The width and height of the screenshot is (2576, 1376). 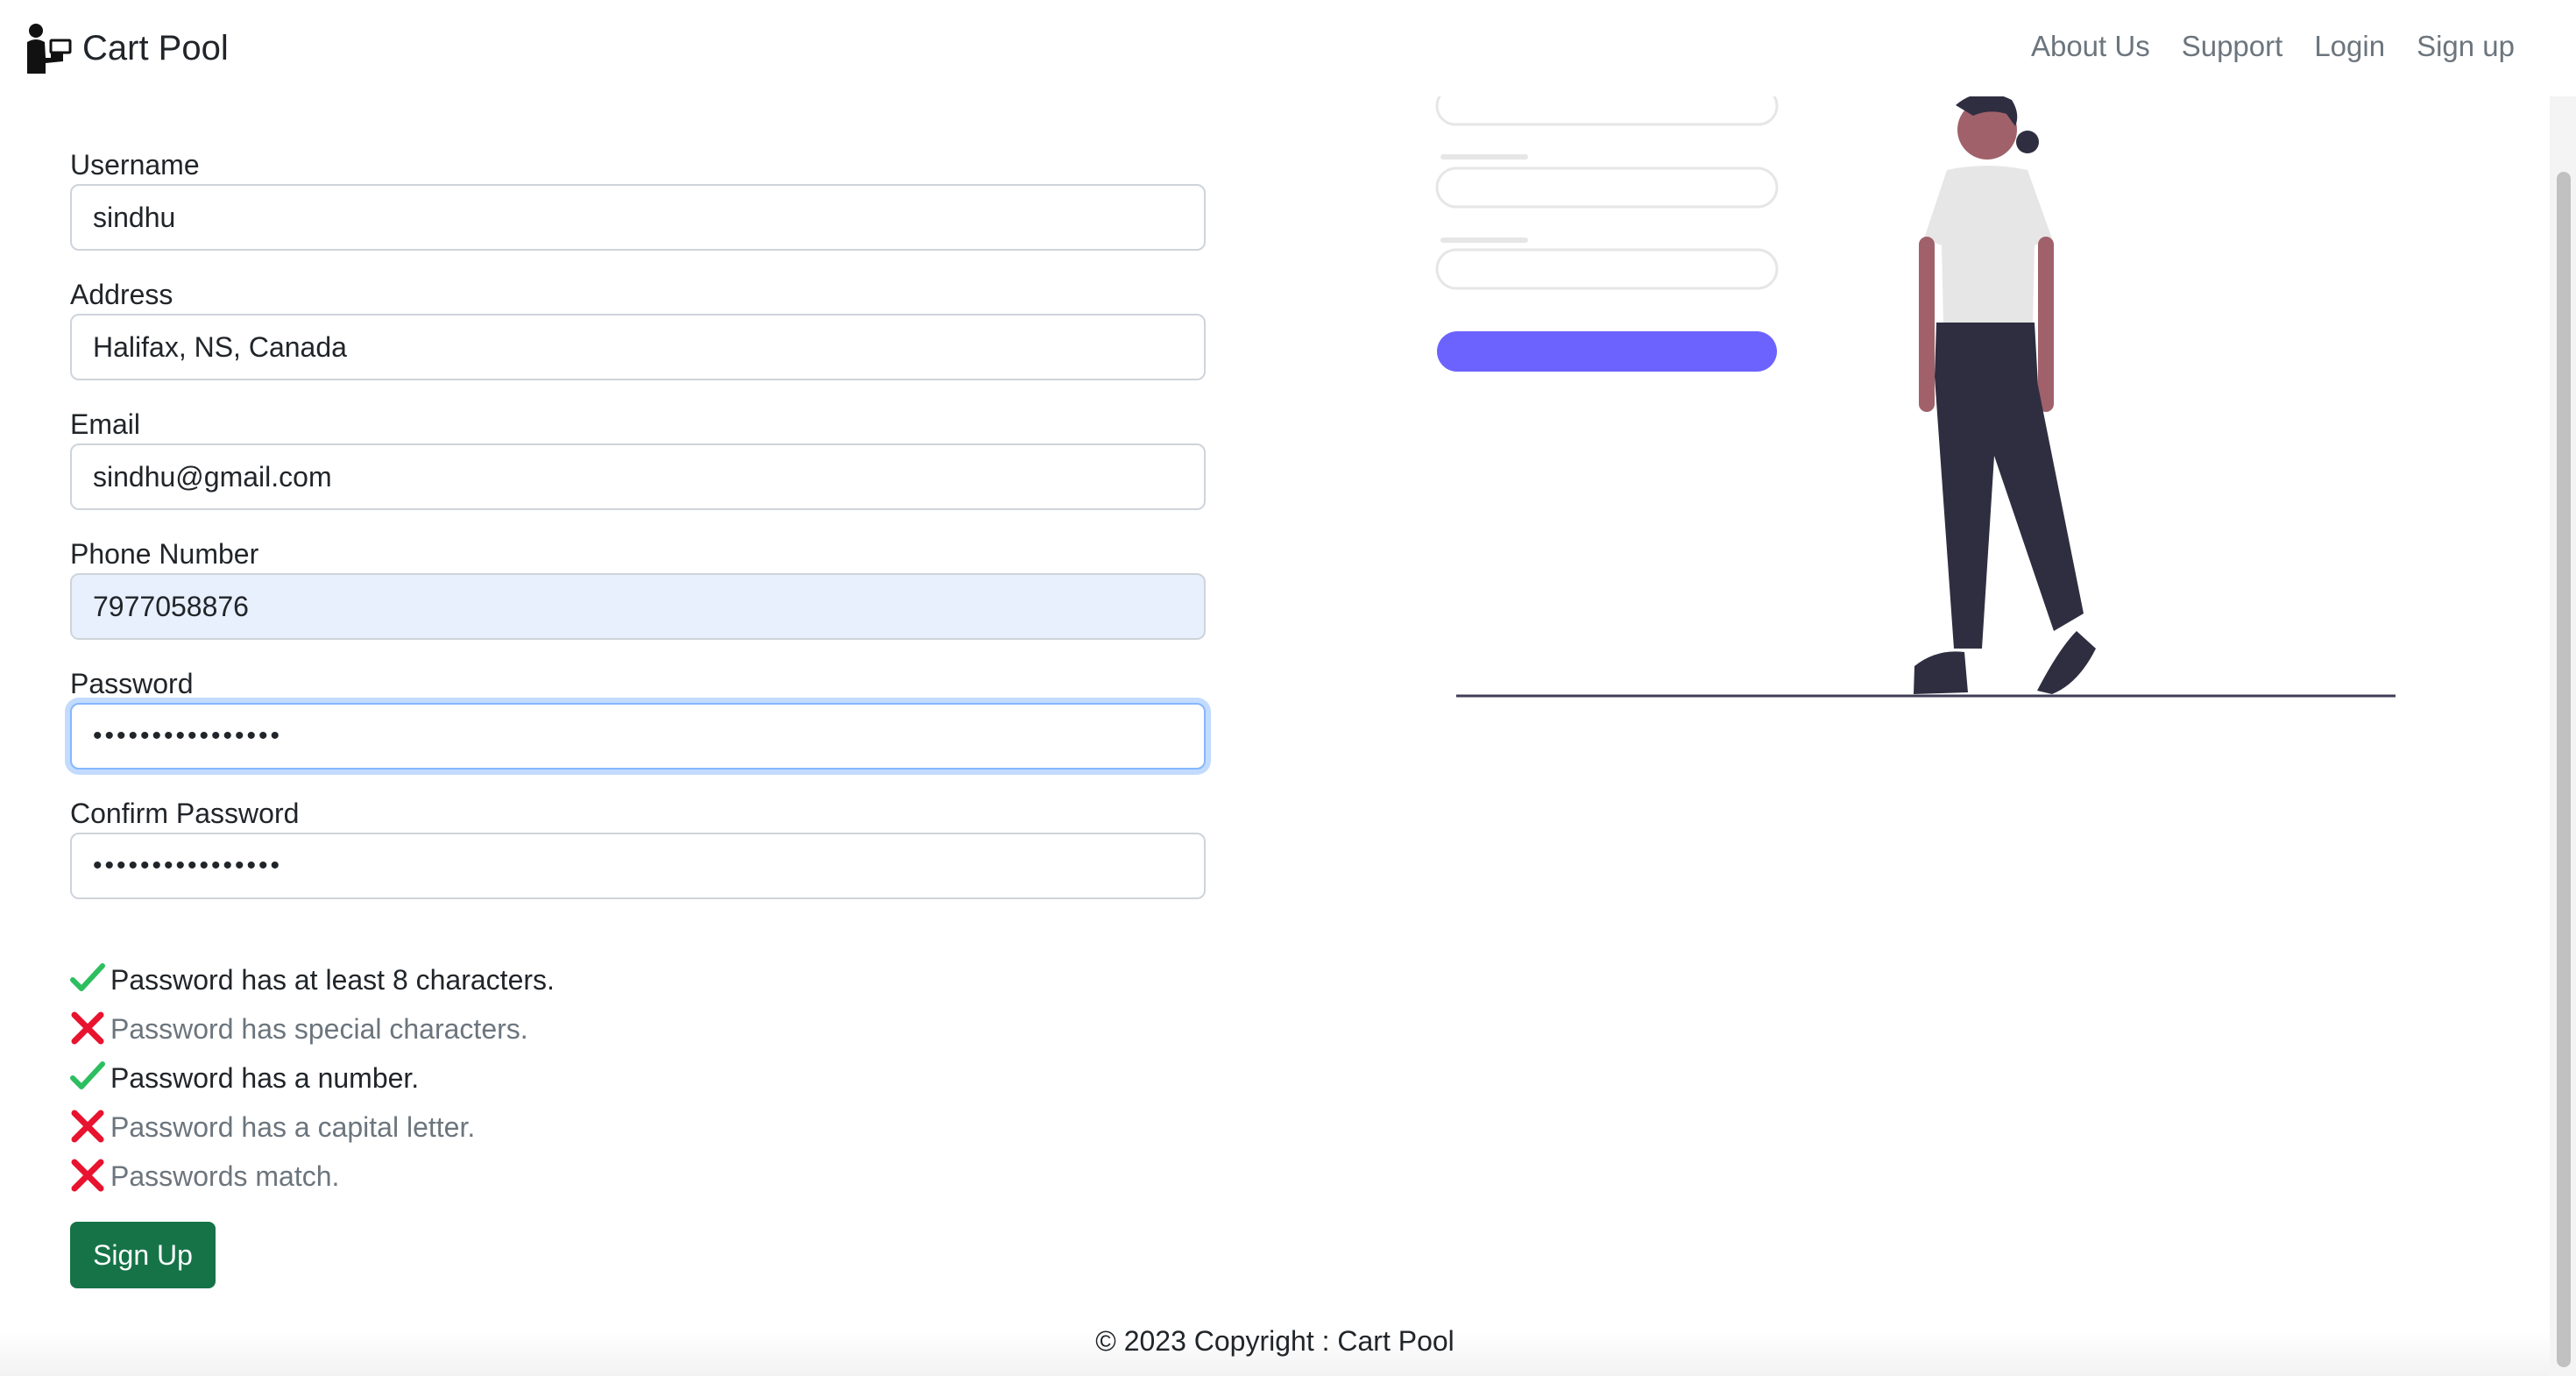 What do you see at coordinates (2005, 393) in the screenshot?
I see `person-figure` at bounding box center [2005, 393].